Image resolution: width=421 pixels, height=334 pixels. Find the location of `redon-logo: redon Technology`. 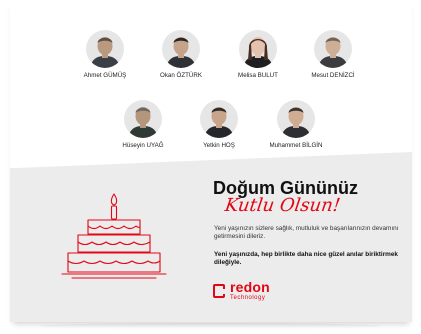

redon-logo: redon Technology is located at coordinates (241, 290).